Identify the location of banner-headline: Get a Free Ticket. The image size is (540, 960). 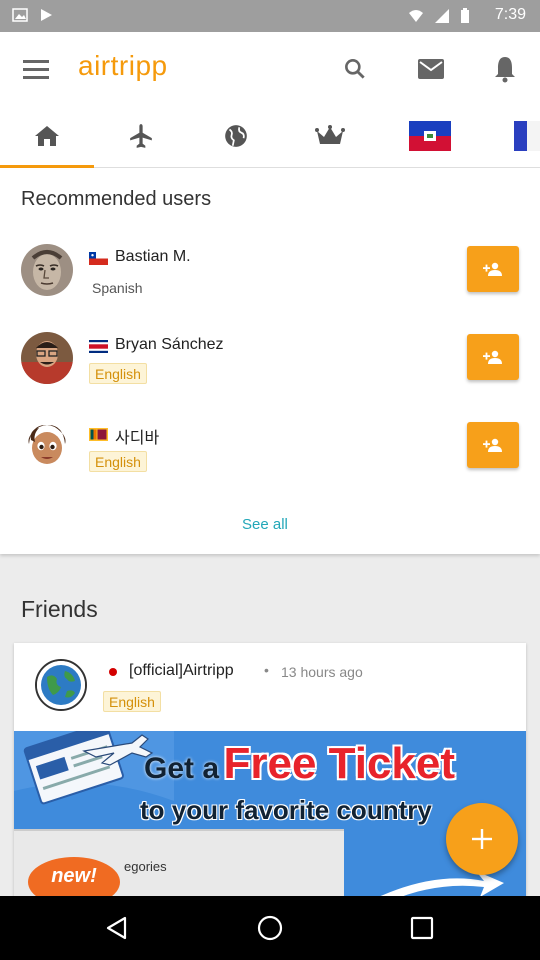
(299, 764).